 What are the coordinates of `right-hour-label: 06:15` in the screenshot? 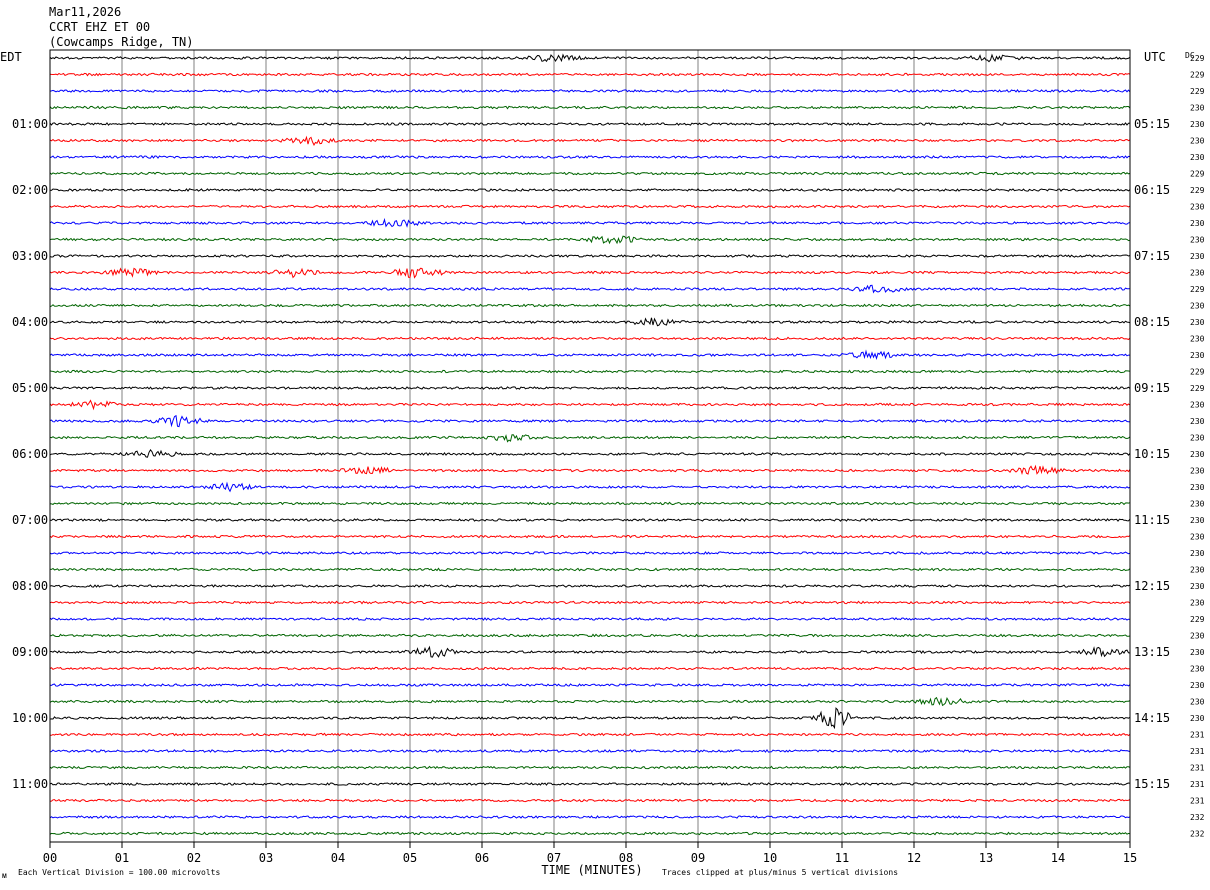 It's located at (1152, 190).